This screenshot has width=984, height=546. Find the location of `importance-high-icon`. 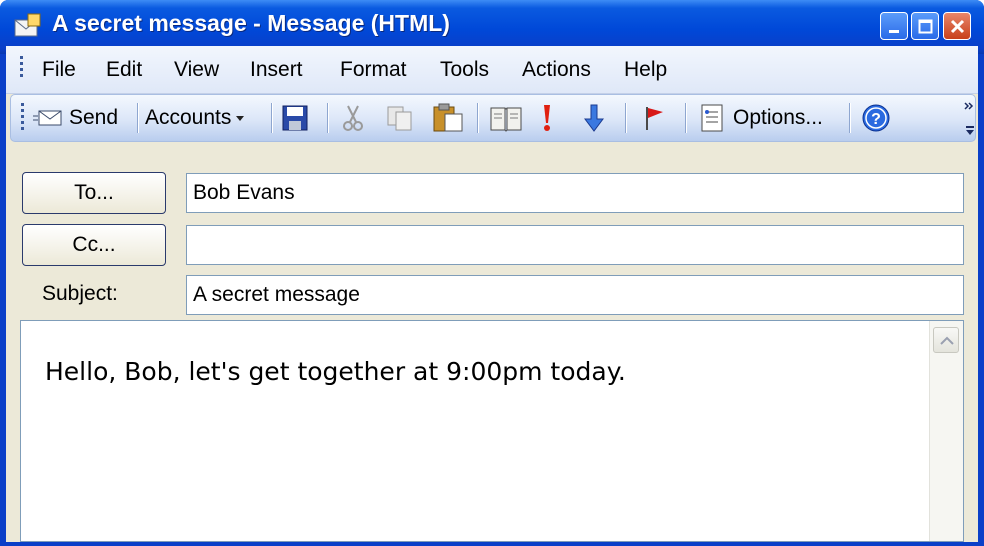

importance-high-icon is located at coordinates (547, 118).